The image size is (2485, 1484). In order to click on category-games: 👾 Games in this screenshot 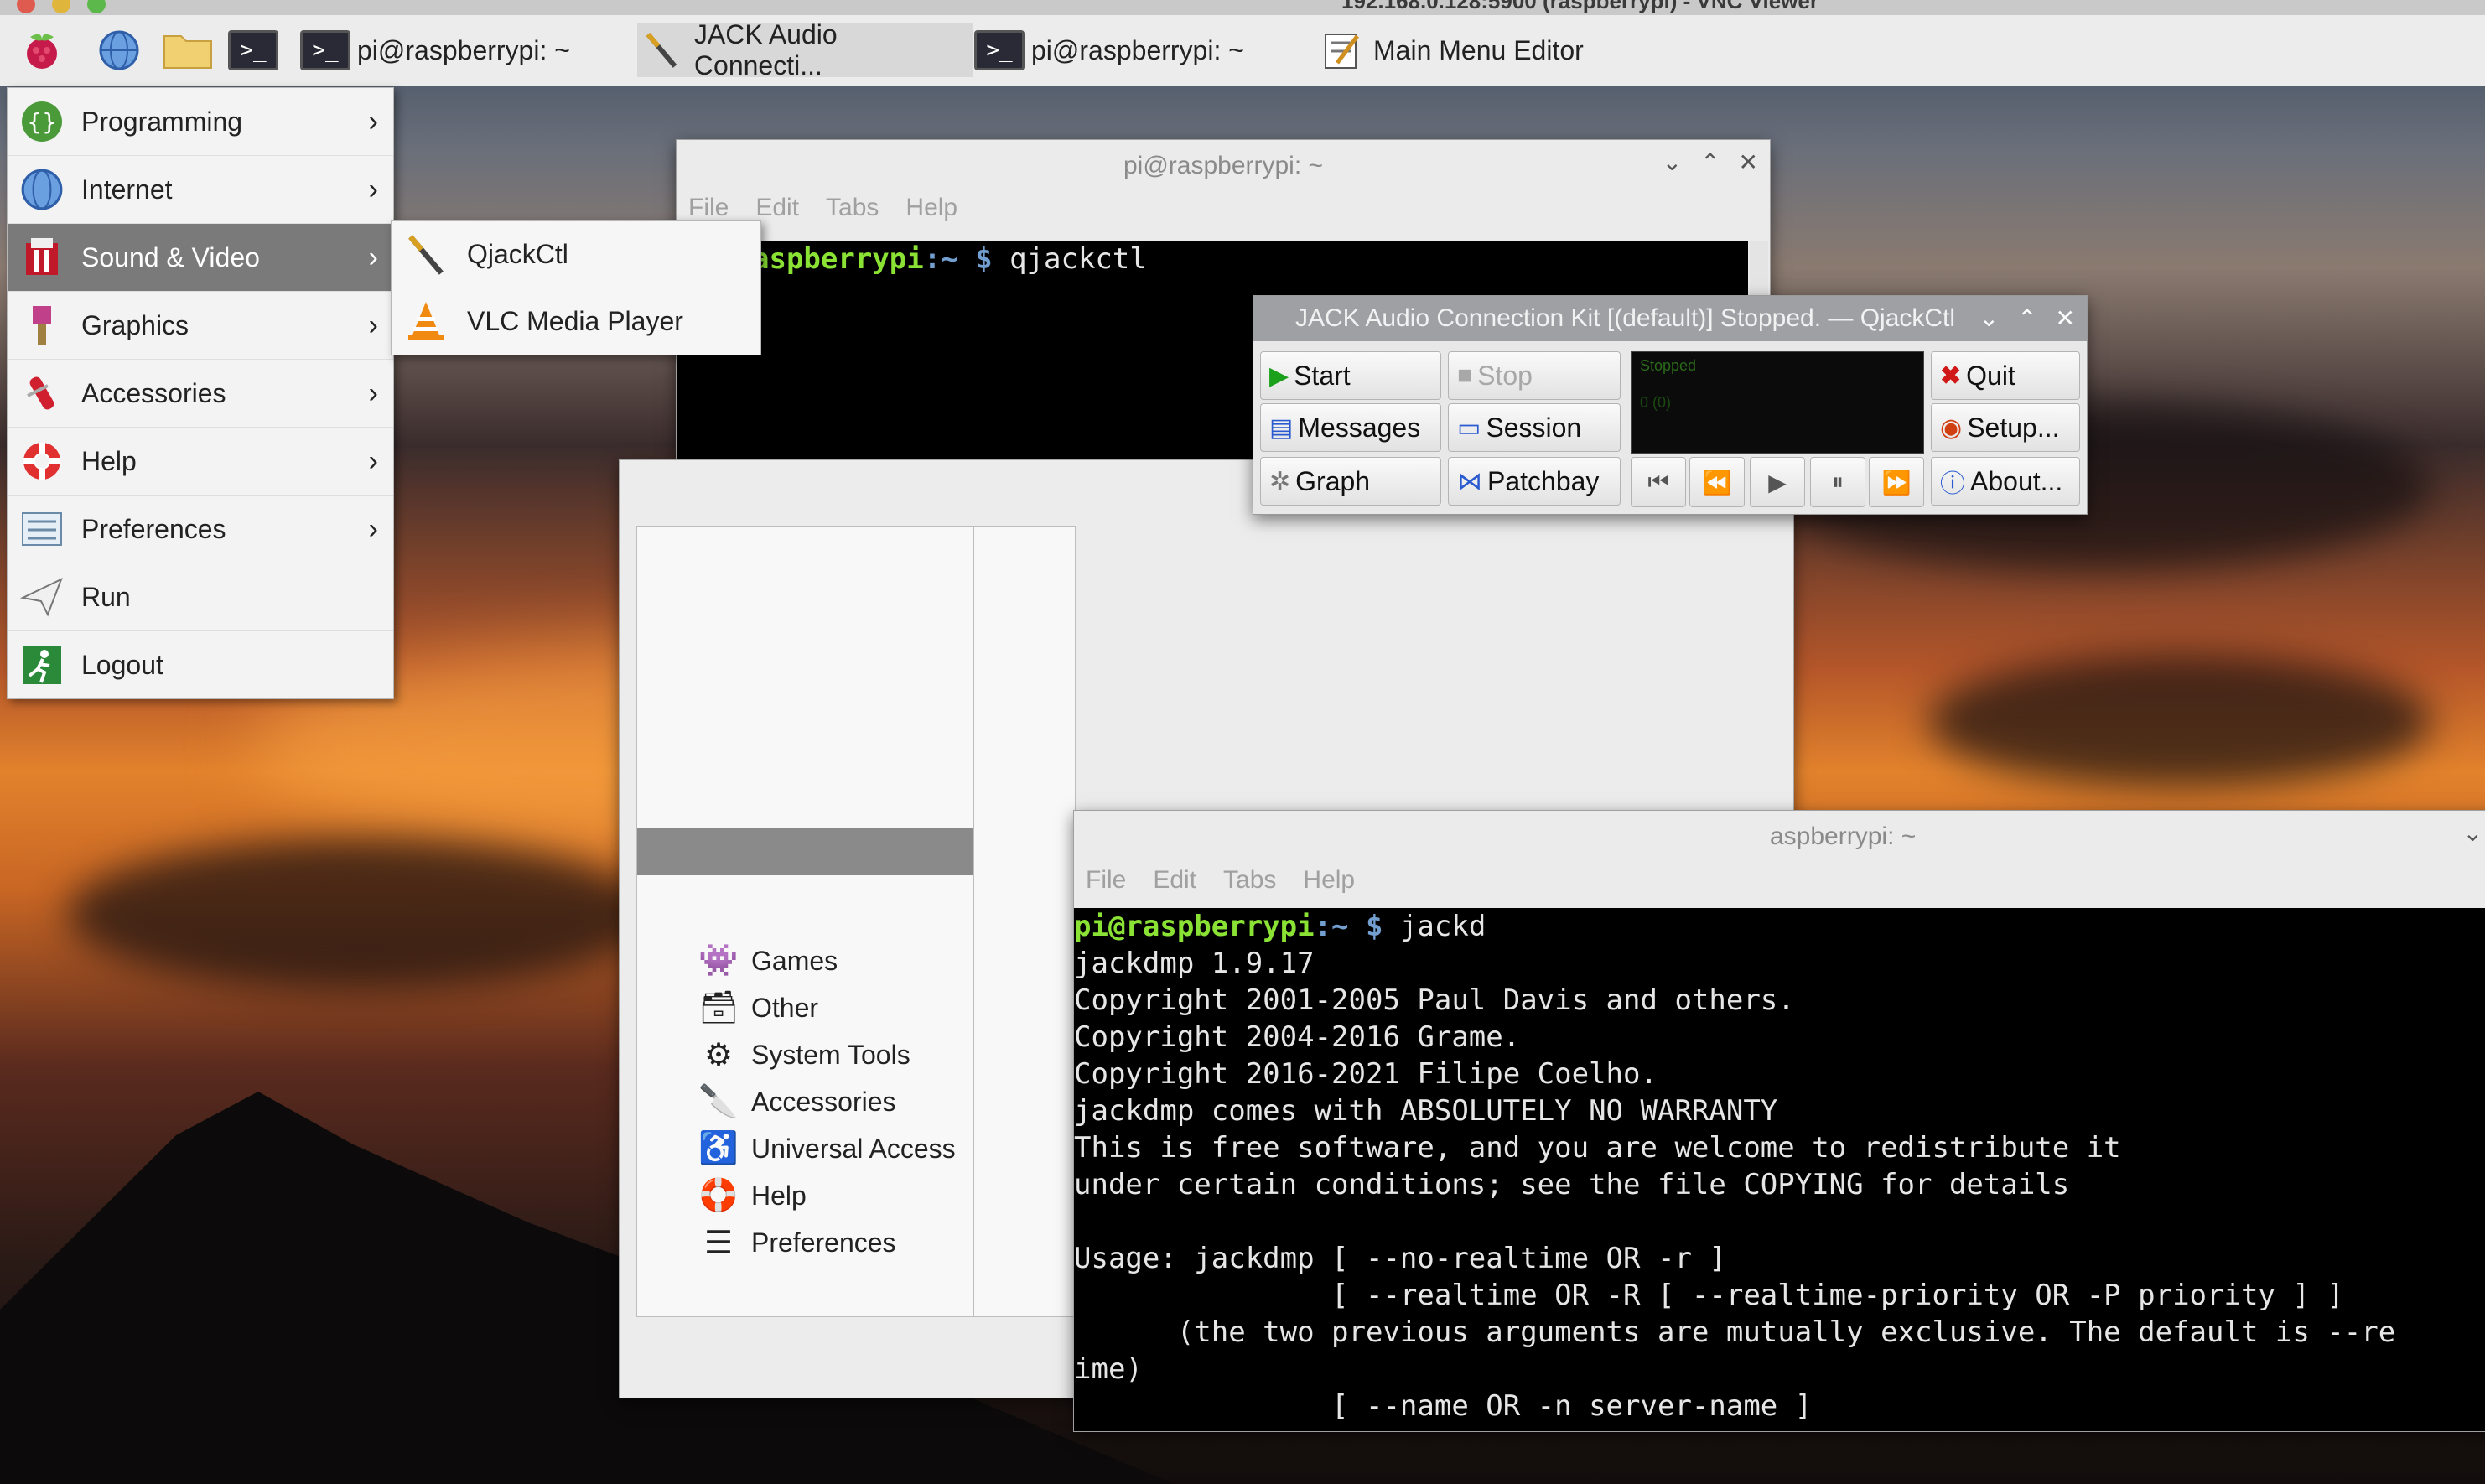, I will do `click(768, 960)`.